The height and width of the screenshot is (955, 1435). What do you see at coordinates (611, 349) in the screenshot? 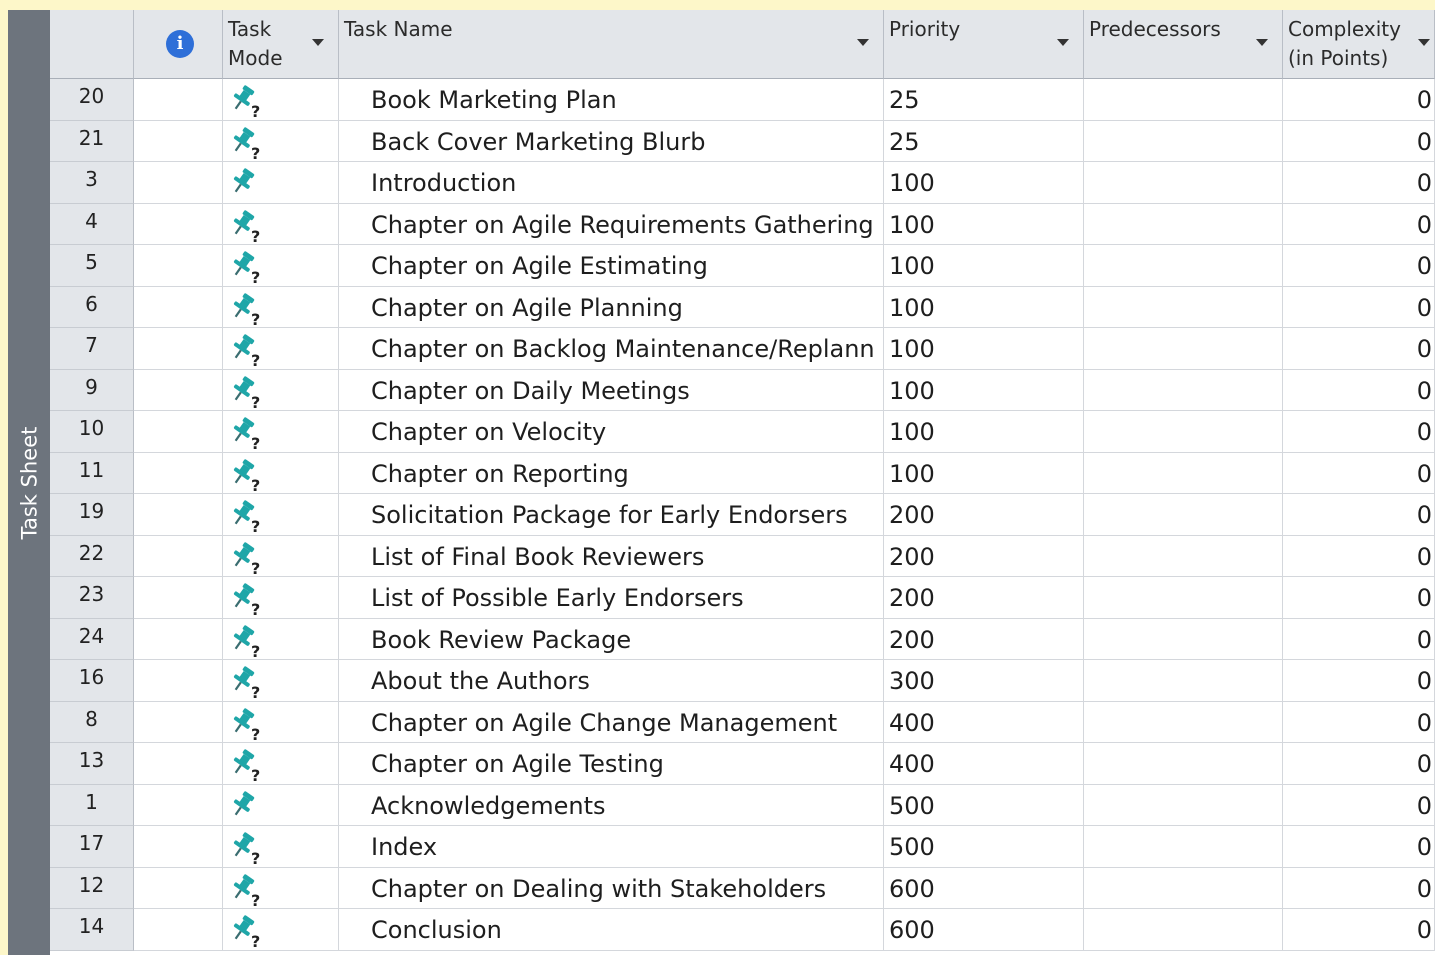
I see `task-name-cell: Chapter on Backlog Maintenance/Replann` at bounding box center [611, 349].